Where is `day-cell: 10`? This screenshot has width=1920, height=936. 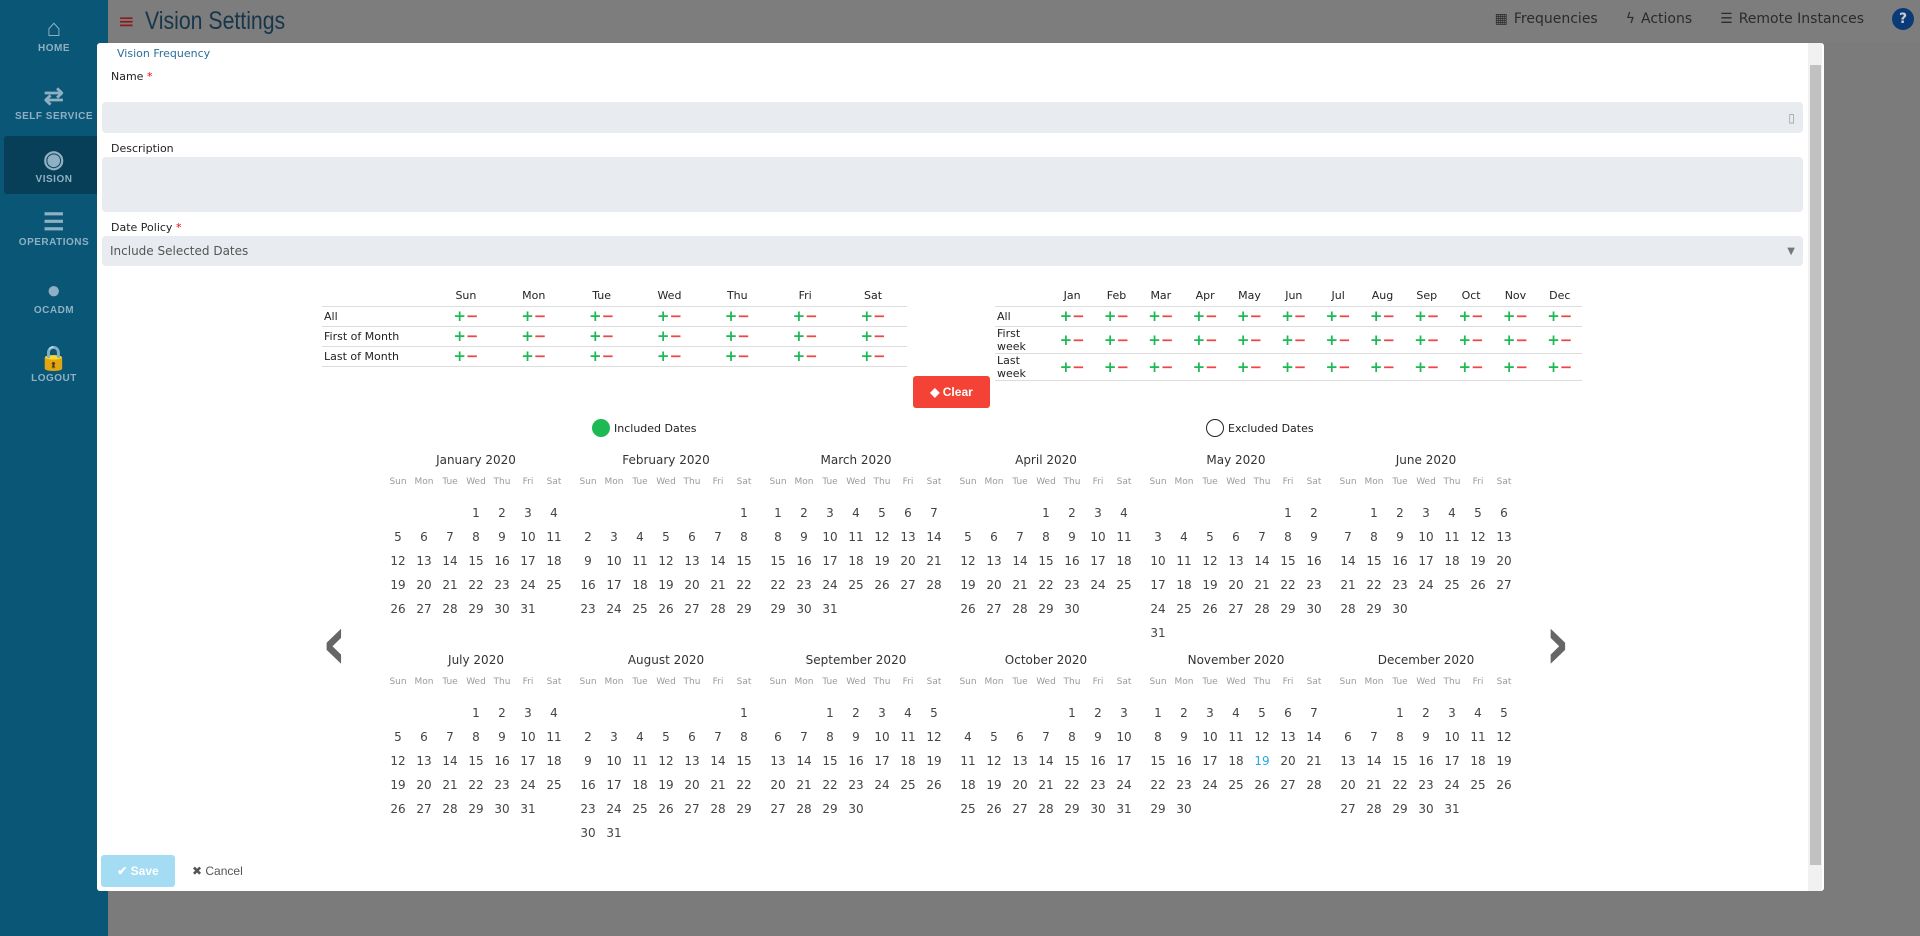 day-cell: 10 is located at coordinates (1426, 542).